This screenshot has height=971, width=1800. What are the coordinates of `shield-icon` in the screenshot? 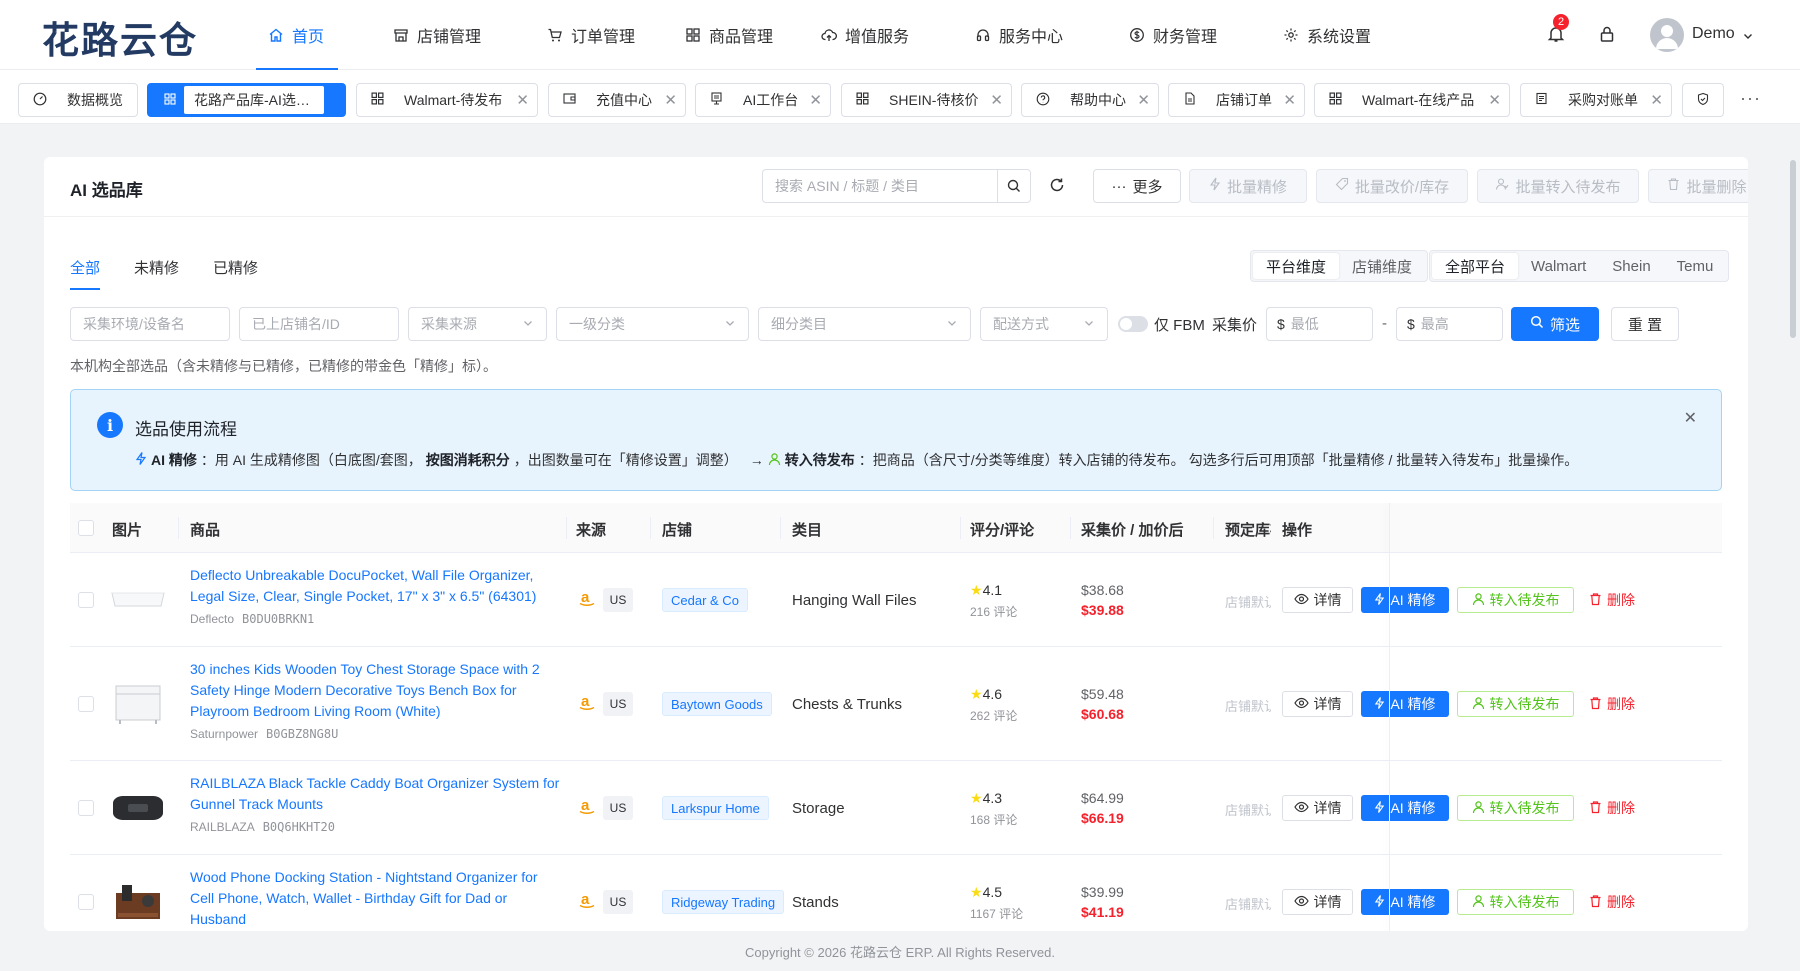 It's located at (1703, 100).